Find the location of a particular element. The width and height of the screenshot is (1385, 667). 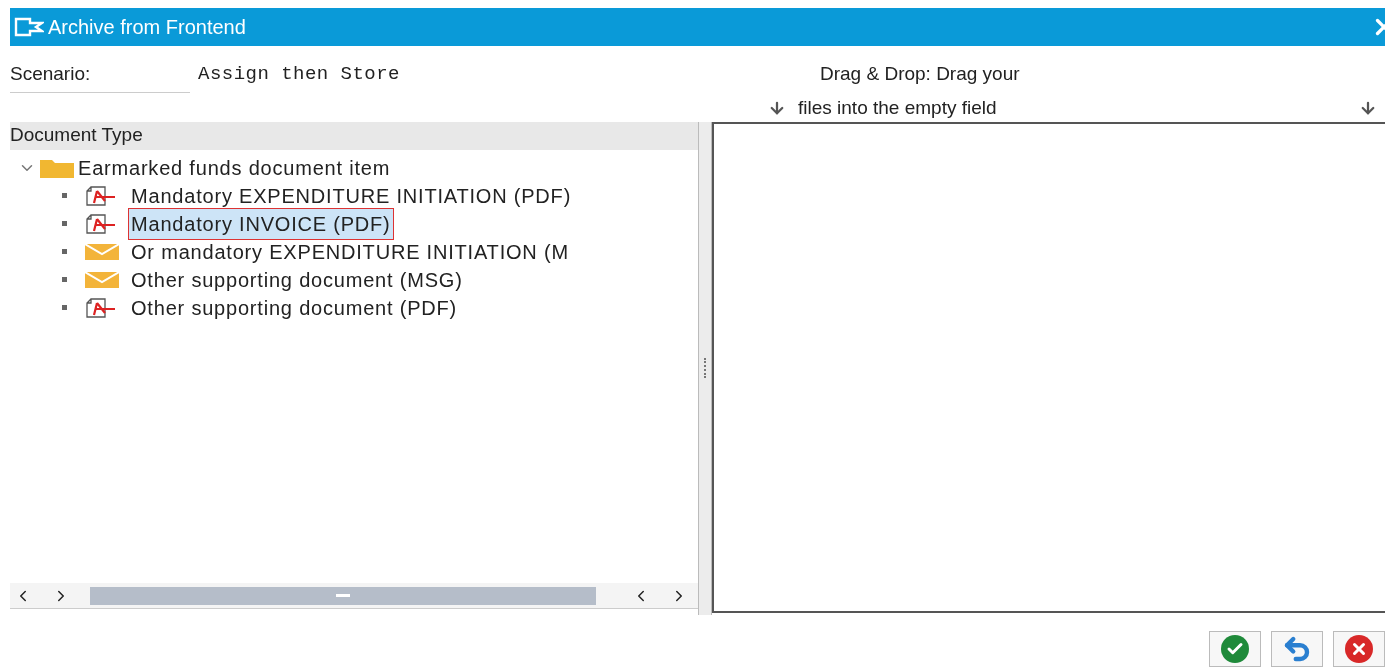

grip-icon is located at coordinates (343, 595).